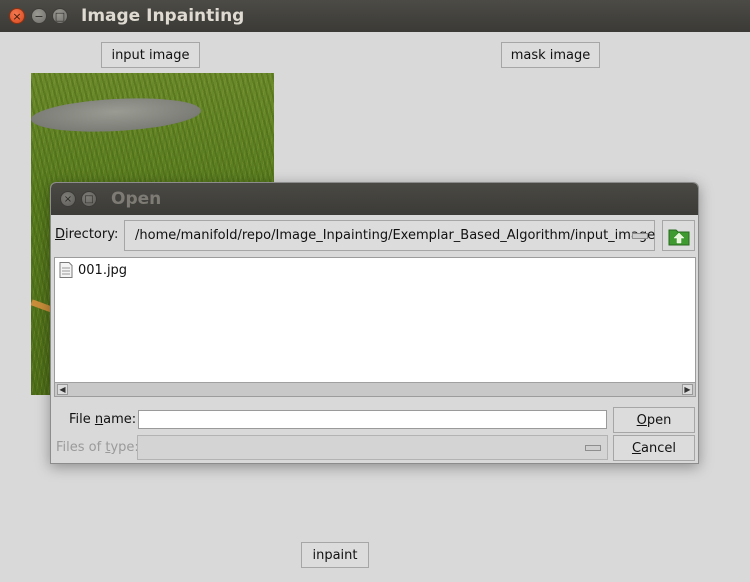 The width and height of the screenshot is (750, 582). What do you see at coordinates (116, 115) in the screenshot?
I see `stone-in-grass` at bounding box center [116, 115].